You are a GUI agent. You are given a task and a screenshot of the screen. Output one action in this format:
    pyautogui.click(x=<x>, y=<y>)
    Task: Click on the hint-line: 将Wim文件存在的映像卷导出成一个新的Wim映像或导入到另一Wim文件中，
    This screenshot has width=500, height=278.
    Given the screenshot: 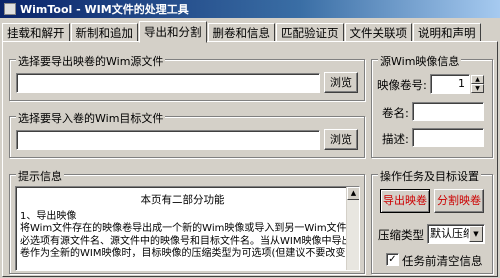 What is the action you would take?
    pyautogui.click(x=190, y=228)
    